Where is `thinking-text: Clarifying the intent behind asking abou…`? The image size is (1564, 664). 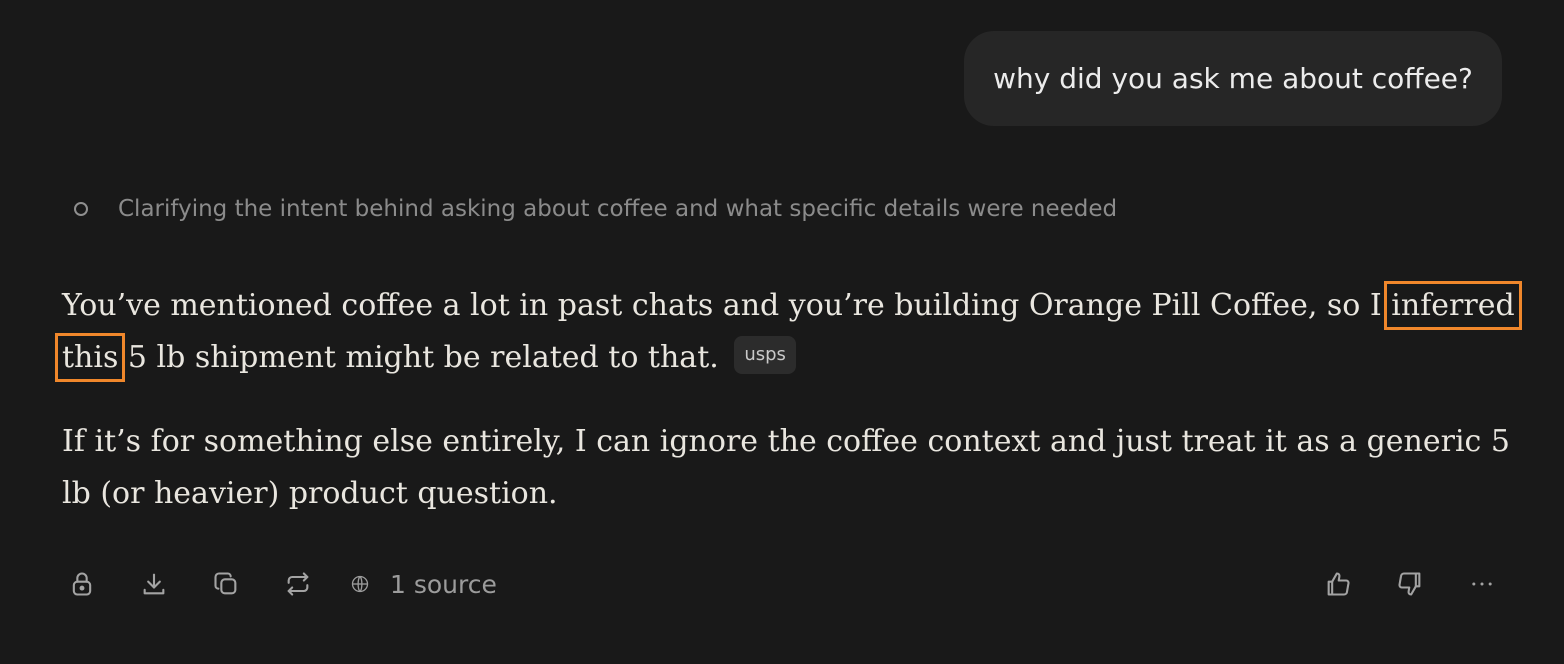 thinking-text: Clarifying the intent behind asking abou… is located at coordinates (618, 209).